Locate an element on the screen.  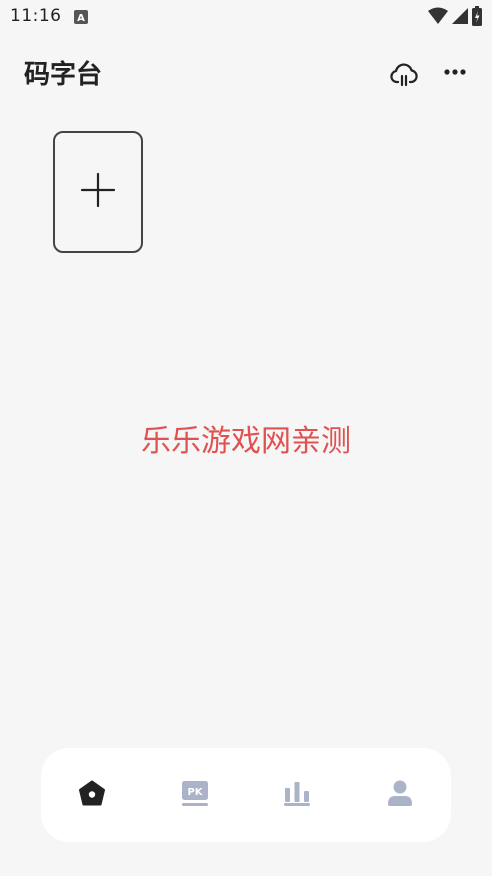
accessibility-notification-icon: A is located at coordinates (81, 18).